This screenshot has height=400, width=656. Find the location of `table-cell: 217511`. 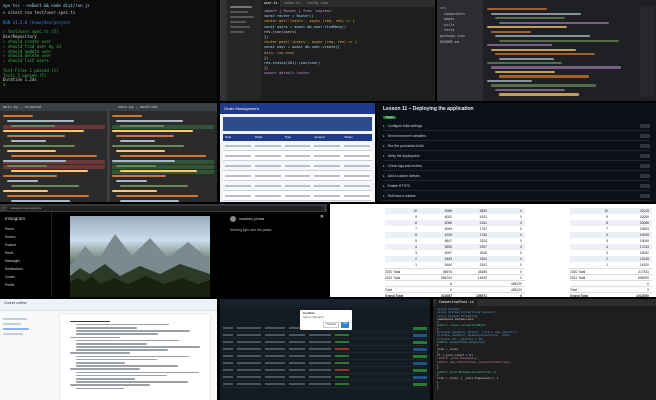

table-cell: 217511 is located at coordinates (643, 272).